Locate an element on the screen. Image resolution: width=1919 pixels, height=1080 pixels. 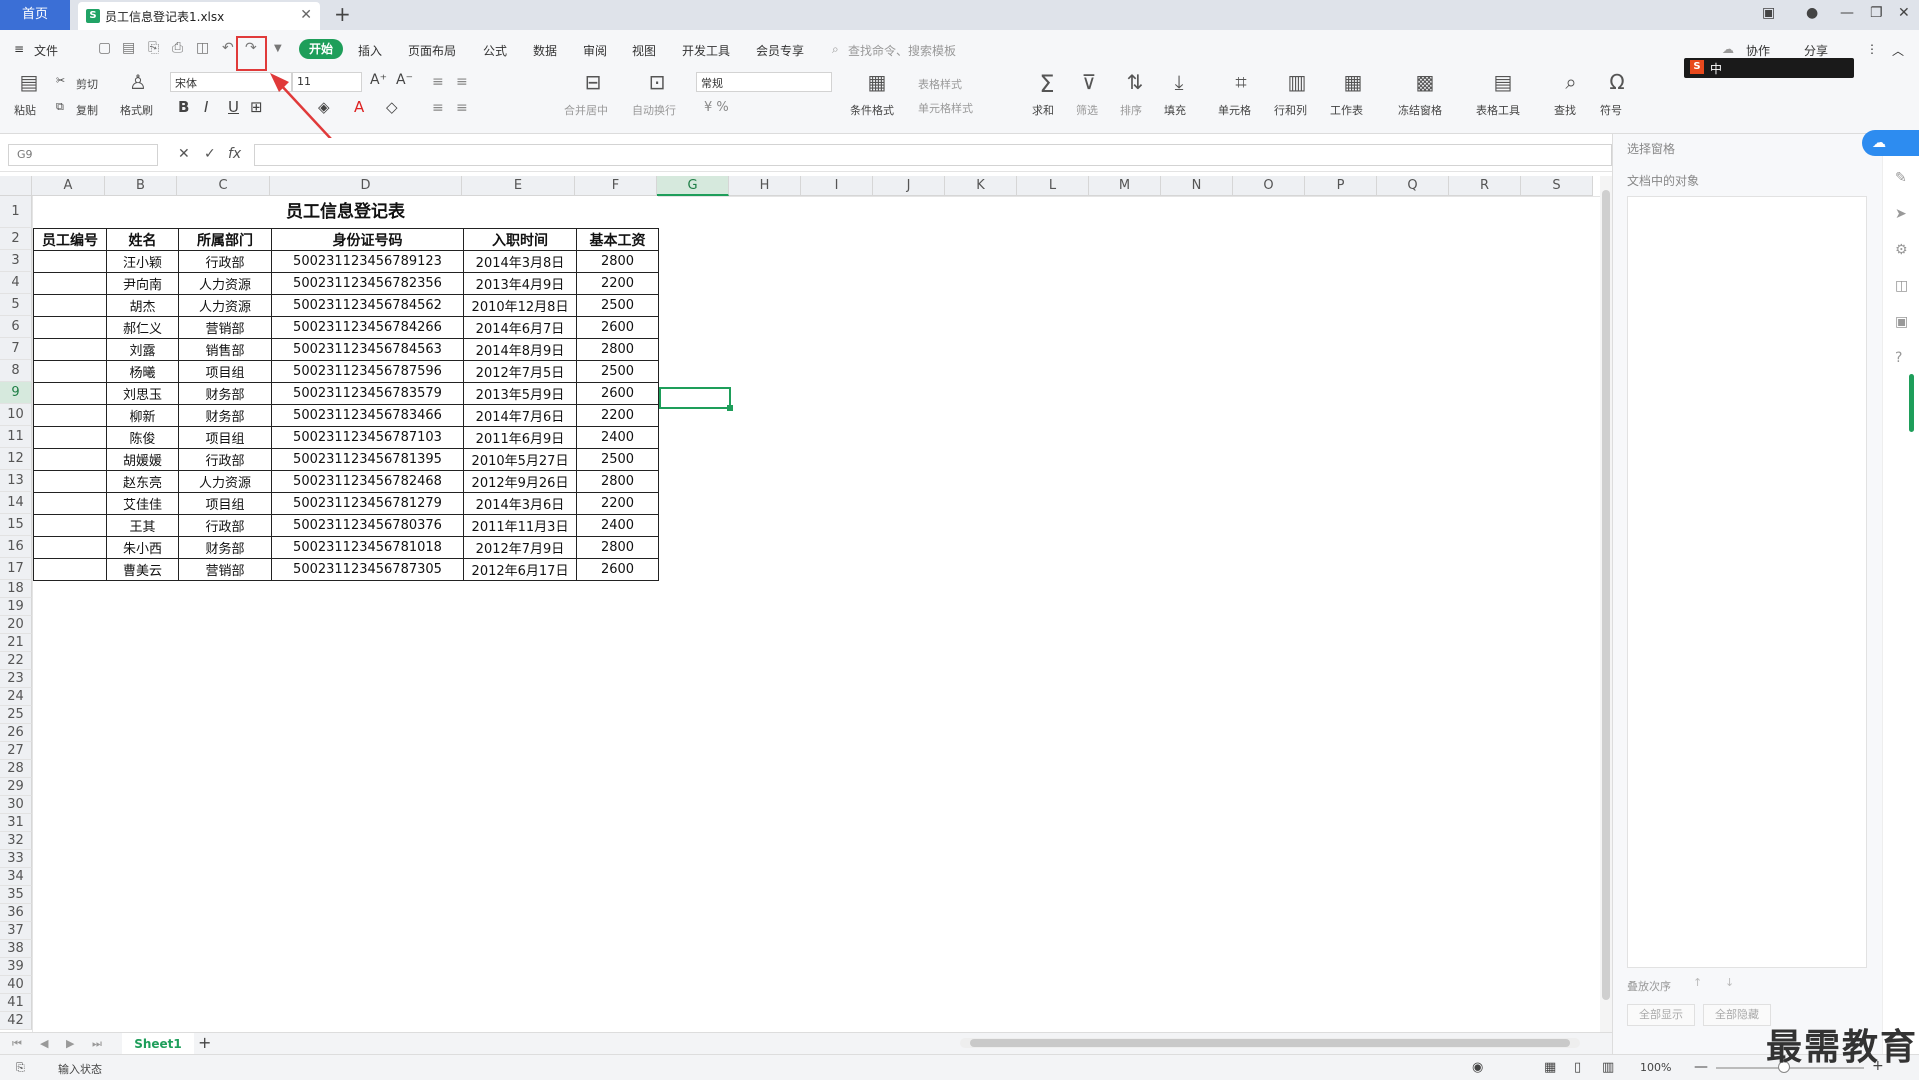
help-icon: ? is located at coordinates (1898, 358).